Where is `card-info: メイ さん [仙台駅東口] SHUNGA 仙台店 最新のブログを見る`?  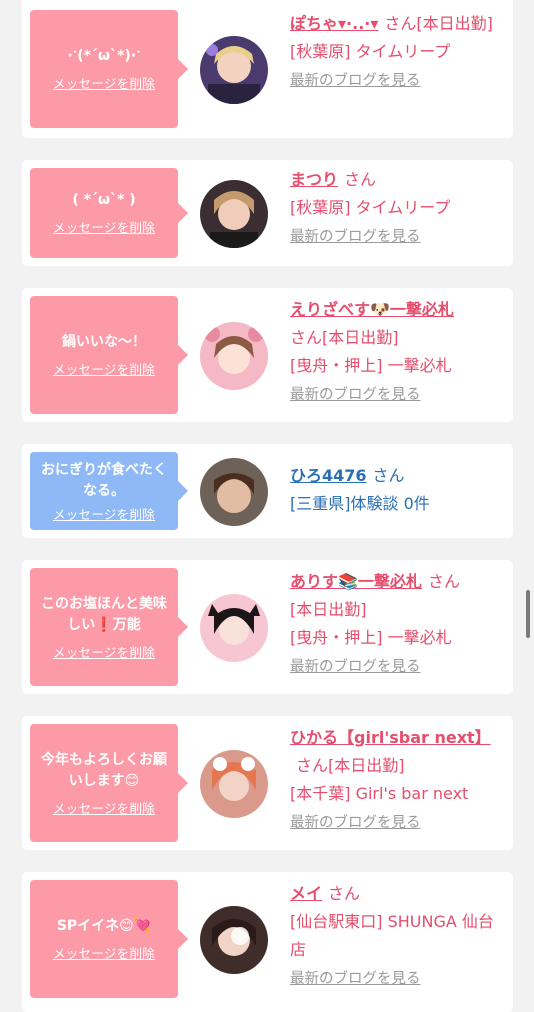 card-info: メイ さん [仙台駅東口] SHUNGA 仙台店 最新のブログを見る is located at coordinates (397, 936).